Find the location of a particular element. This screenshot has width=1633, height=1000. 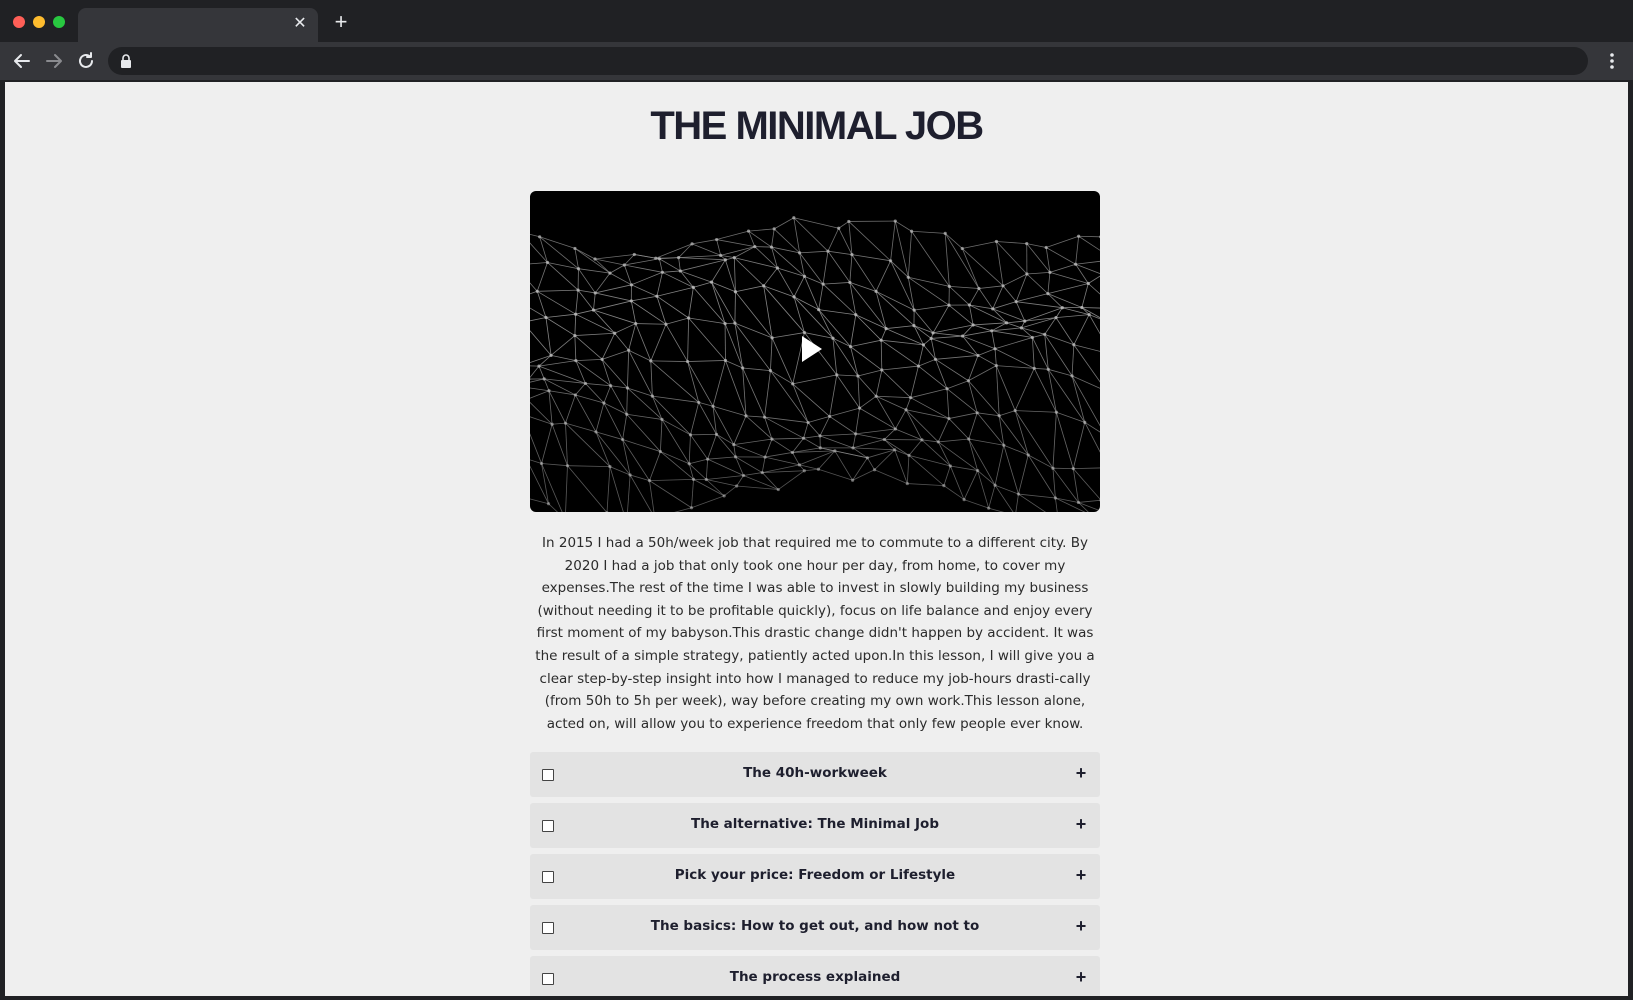

accordion-item: The process explained + is located at coordinates (815, 976).